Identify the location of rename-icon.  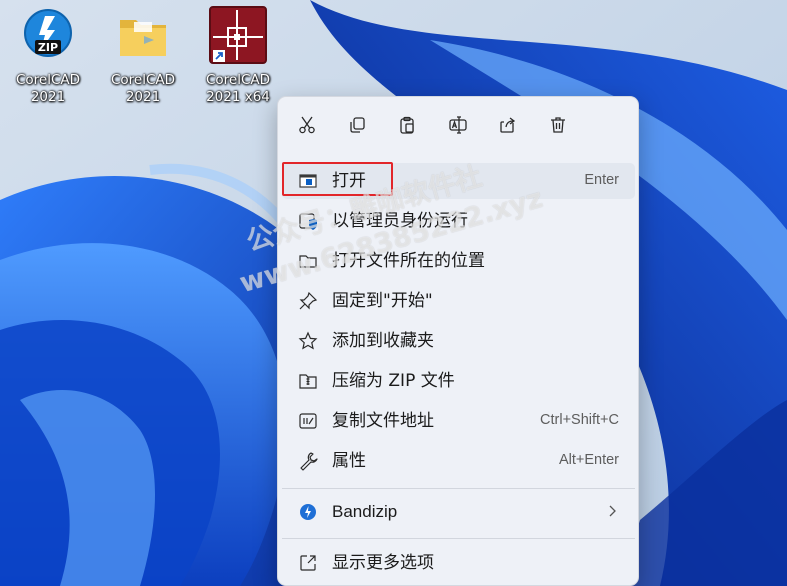
(458, 127).